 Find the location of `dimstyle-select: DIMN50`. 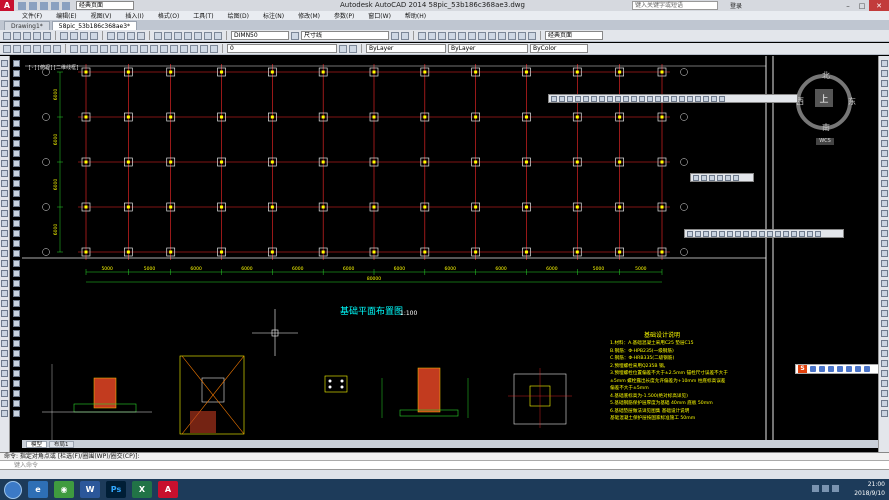

dimstyle-select: DIMN50 is located at coordinates (260, 35).